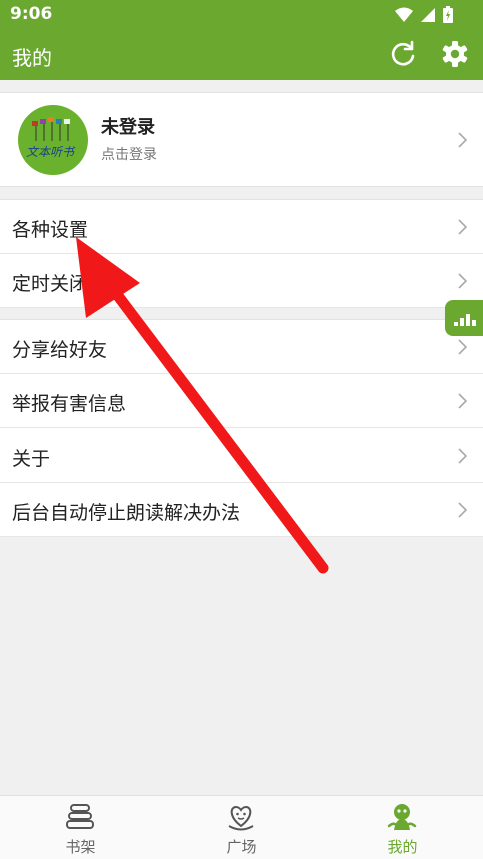 The width and height of the screenshot is (483, 859). Describe the element at coordinates (241, 281) in the screenshot. I see `menu-item-timer-close: 定时关闭` at that location.